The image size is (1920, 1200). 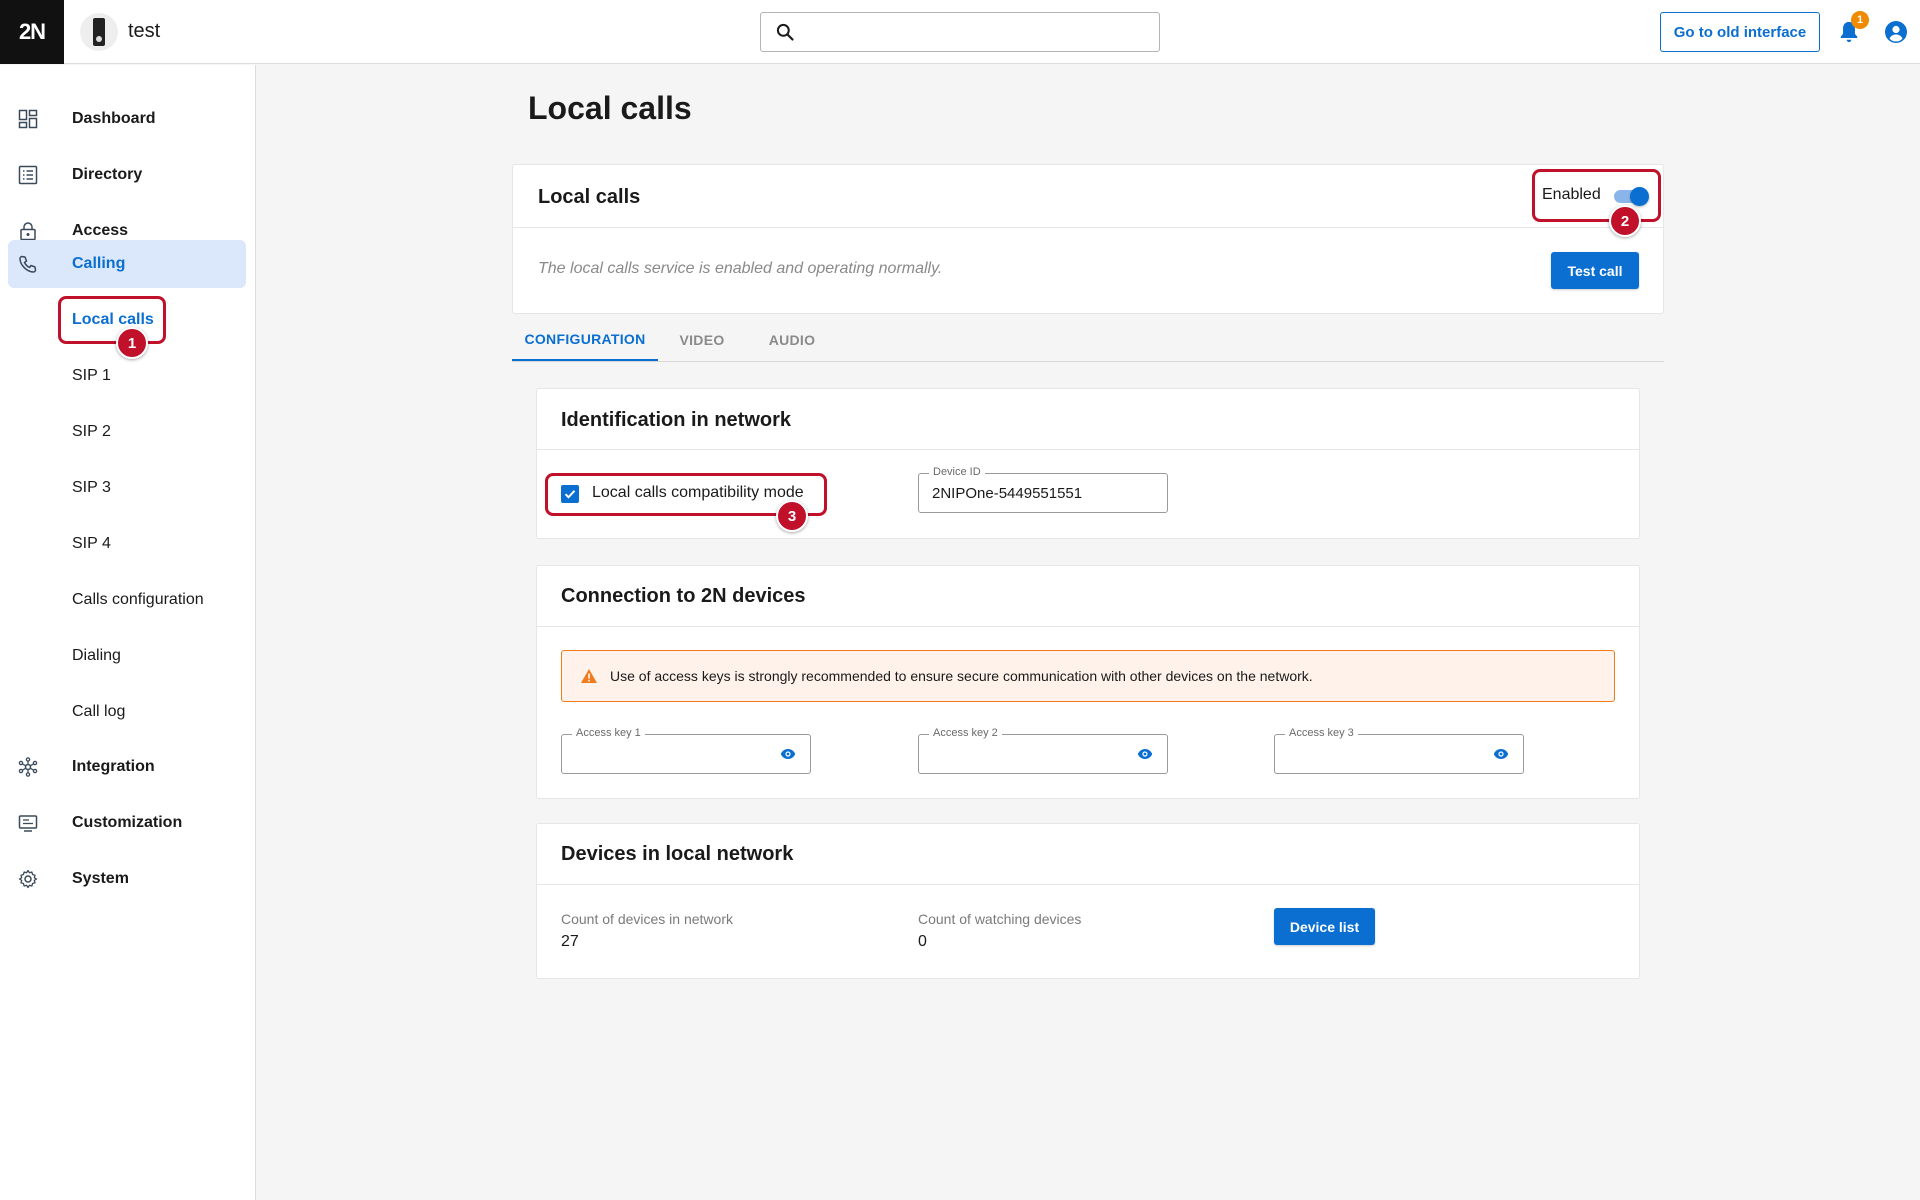 What do you see at coordinates (1000, 919) in the screenshot?
I see `watching-count-label: Count of watching devices` at bounding box center [1000, 919].